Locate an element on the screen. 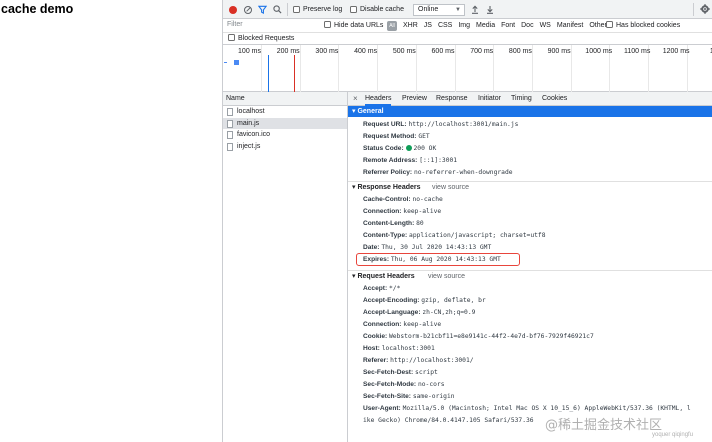  tab-response: Response is located at coordinates (452, 99).